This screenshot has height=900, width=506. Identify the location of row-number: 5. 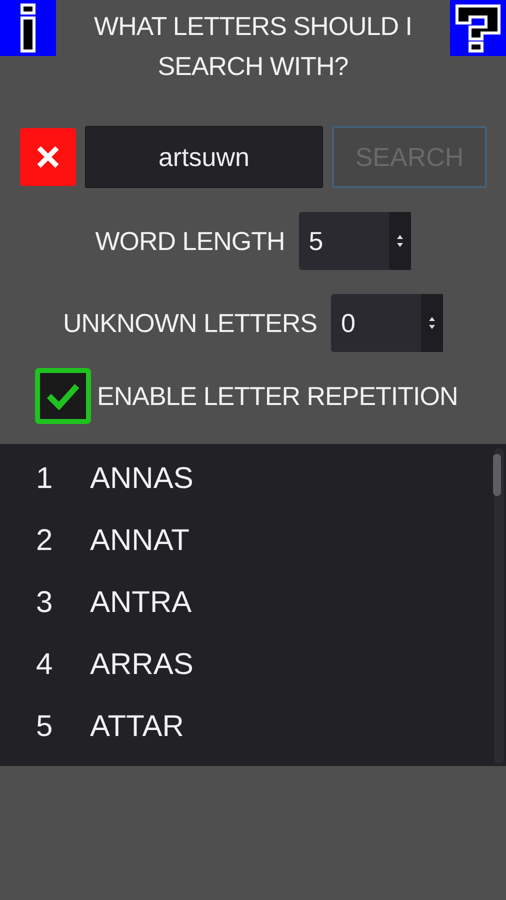
(44, 727).